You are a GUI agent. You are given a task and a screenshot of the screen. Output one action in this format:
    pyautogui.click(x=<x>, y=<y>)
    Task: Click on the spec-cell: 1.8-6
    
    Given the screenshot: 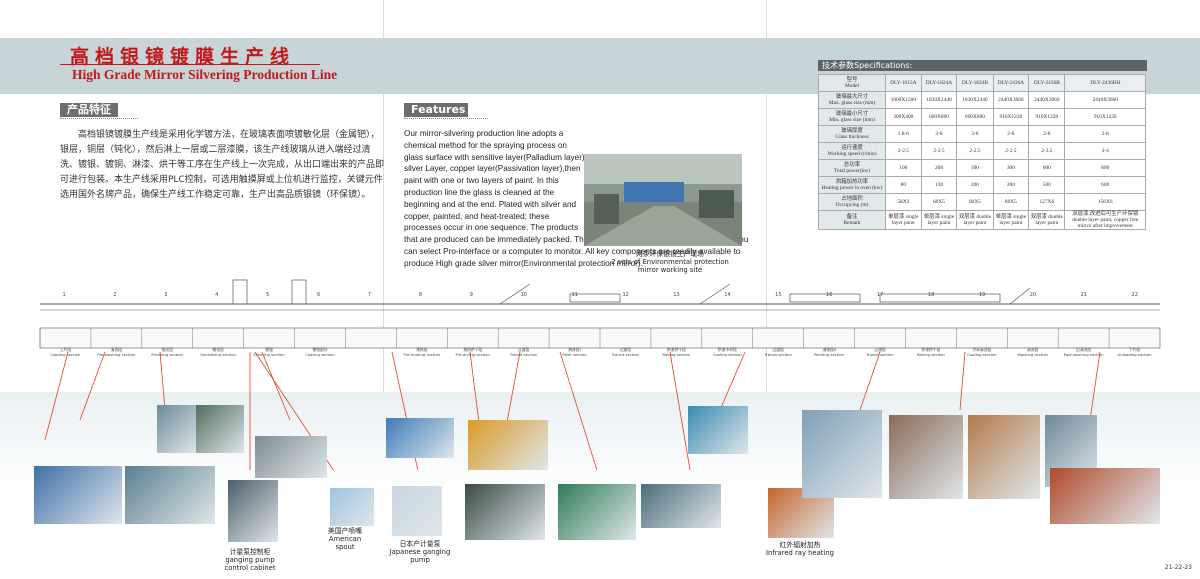 What is the action you would take?
    pyautogui.click(x=903, y=134)
    